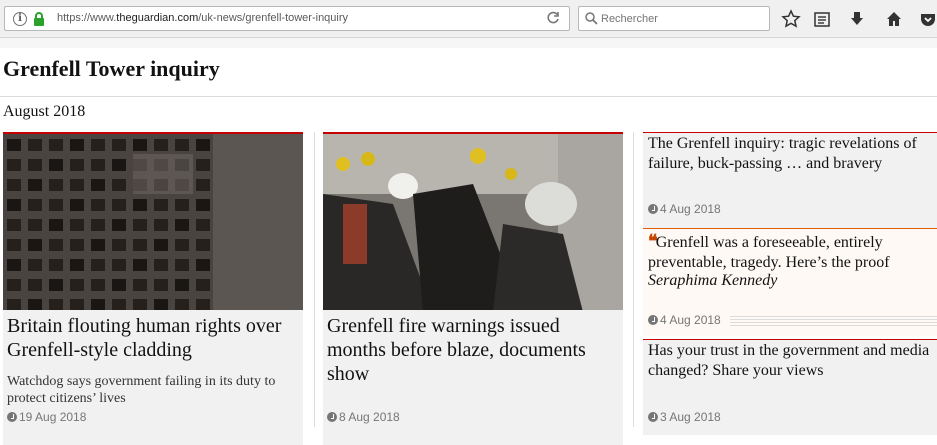 The height and width of the screenshot is (445, 937). What do you see at coordinates (468, 43) in the screenshot?
I see `page-top-strip` at bounding box center [468, 43].